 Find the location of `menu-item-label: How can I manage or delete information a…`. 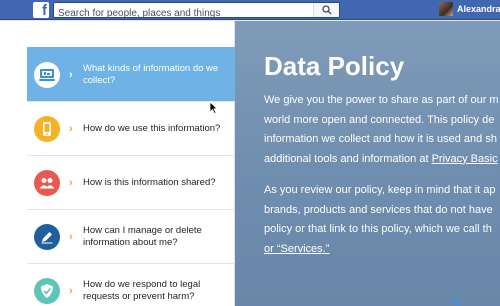

menu-item-label: How can I manage or delete information a… is located at coordinates (142, 236).